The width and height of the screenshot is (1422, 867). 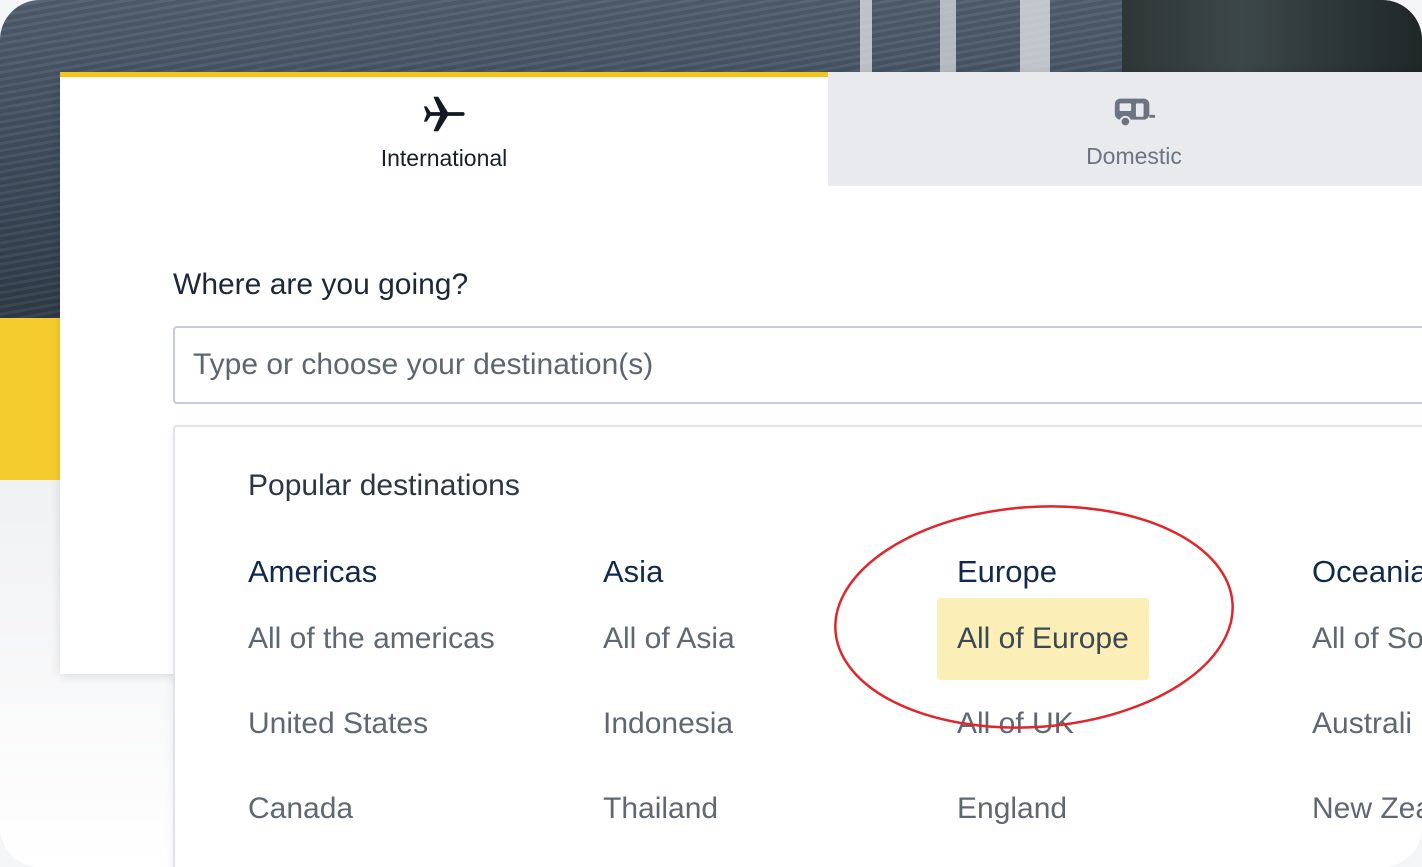 I want to click on column-heading: Europe, so click(x=1007, y=571).